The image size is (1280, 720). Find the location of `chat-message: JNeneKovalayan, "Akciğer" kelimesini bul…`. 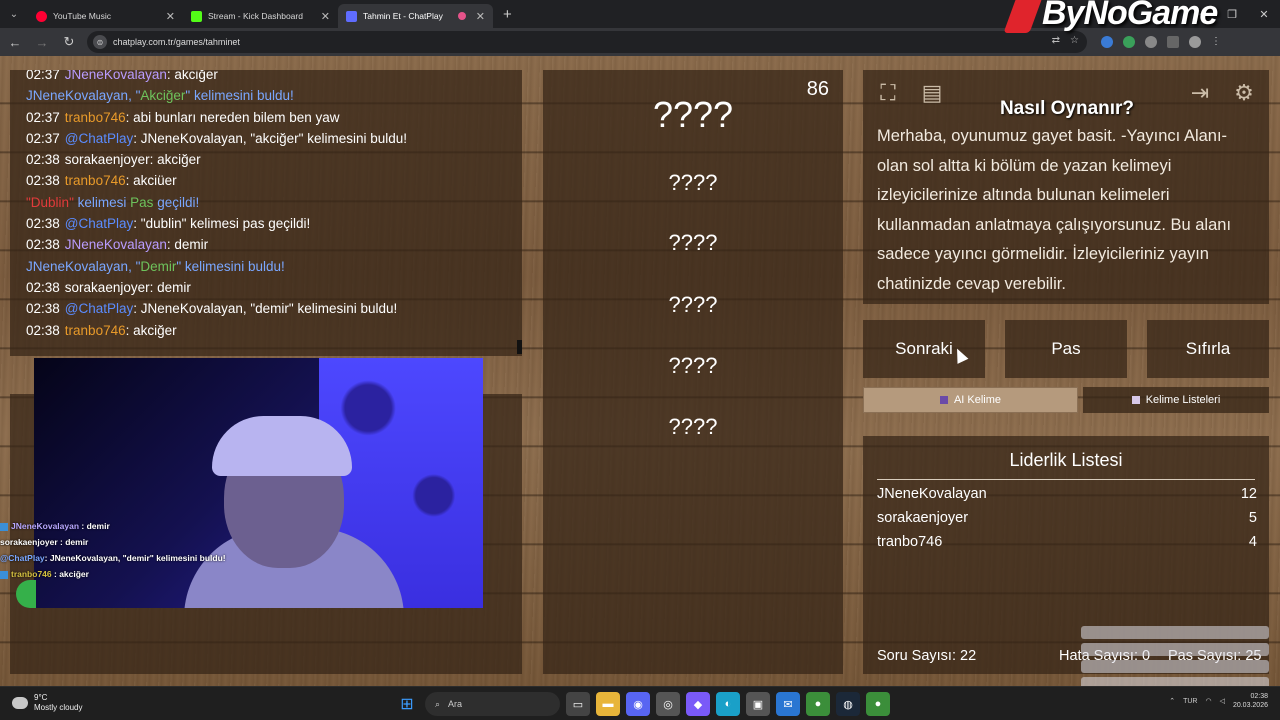

chat-message: JNeneKovalayan, "Akciğer" kelimesini bul… is located at coordinates (160, 96).